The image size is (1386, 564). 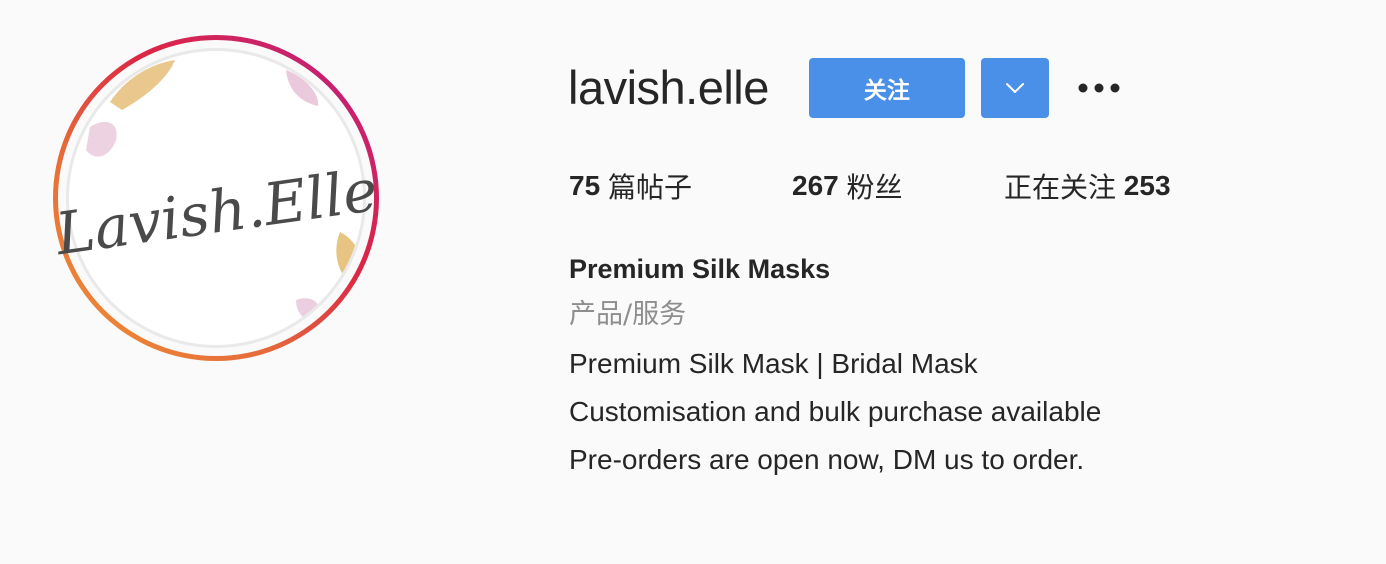 I want to click on following-count-value: 253, so click(x=1147, y=185).